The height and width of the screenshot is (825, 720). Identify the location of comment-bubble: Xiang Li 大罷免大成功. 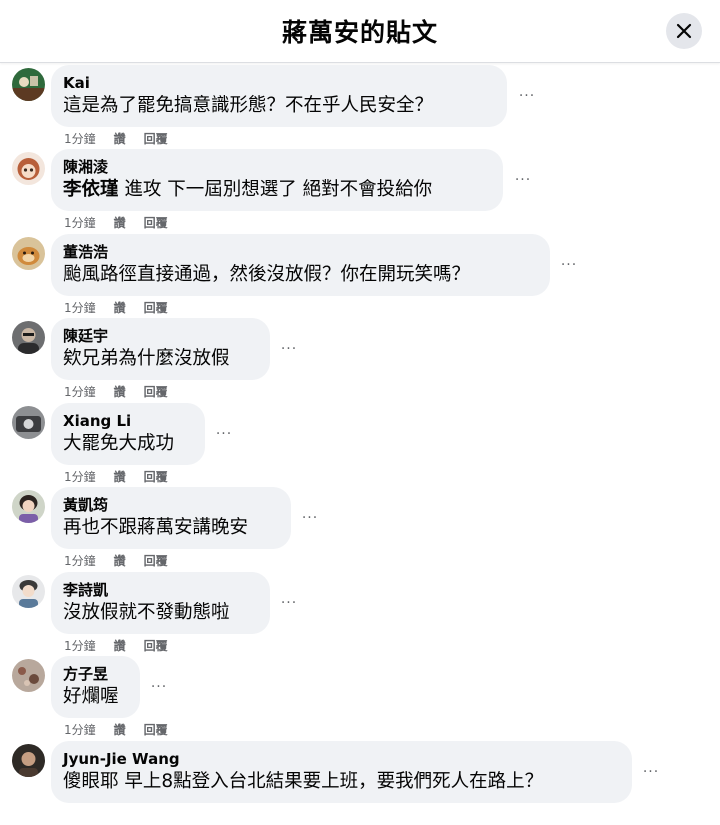
(128, 434).